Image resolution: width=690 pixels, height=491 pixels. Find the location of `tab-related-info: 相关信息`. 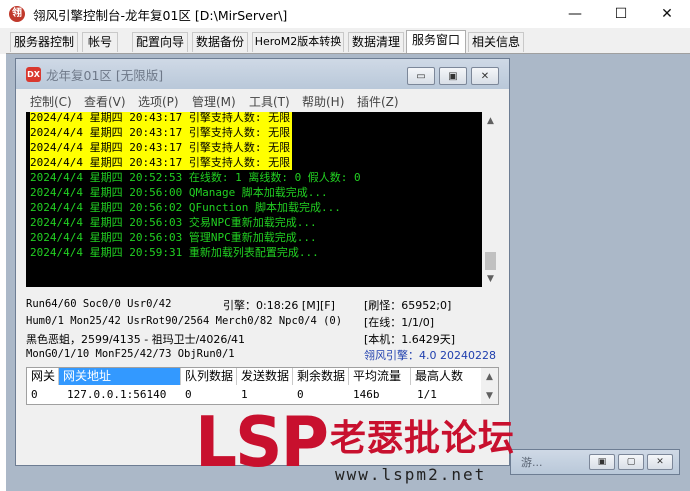

tab-related-info: 相关信息 is located at coordinates (496, 42).